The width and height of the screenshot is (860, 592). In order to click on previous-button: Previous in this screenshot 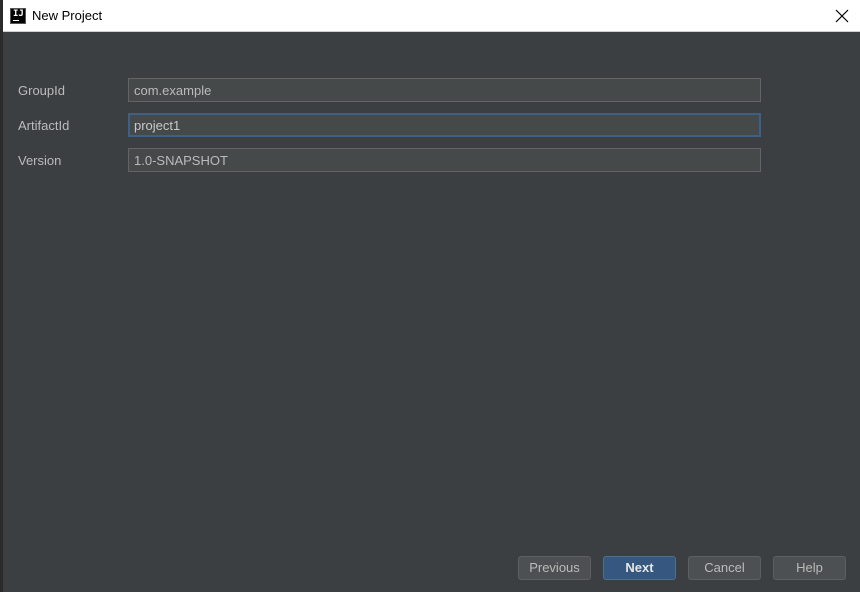, I will do `click(554, 568)`.